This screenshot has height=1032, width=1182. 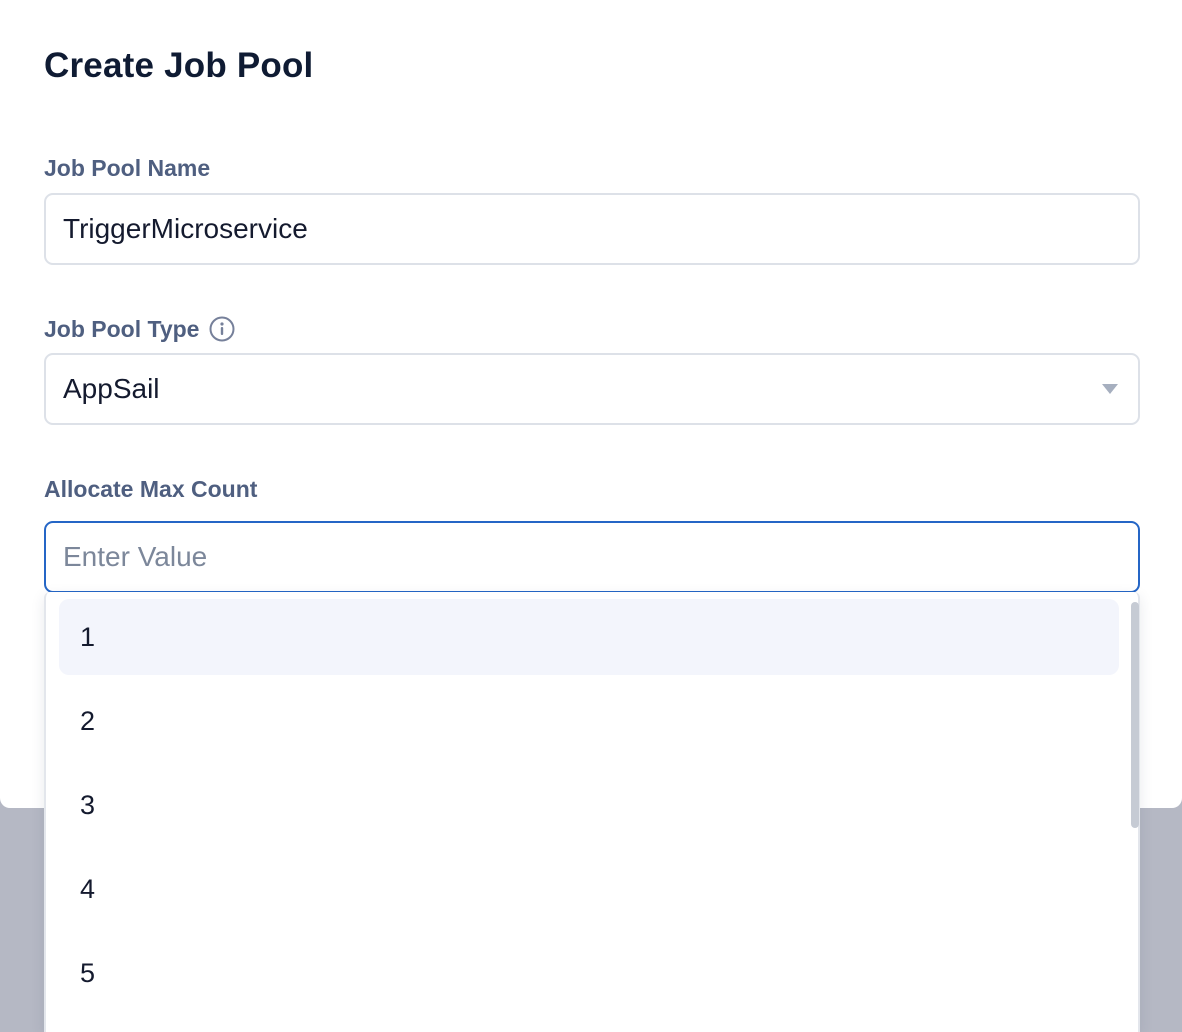 What do you see at coordinates (592, 229) in the screenshot?
I see `job-pool-name-input: TriggerMicroservice` at bounding box center [592, 229].